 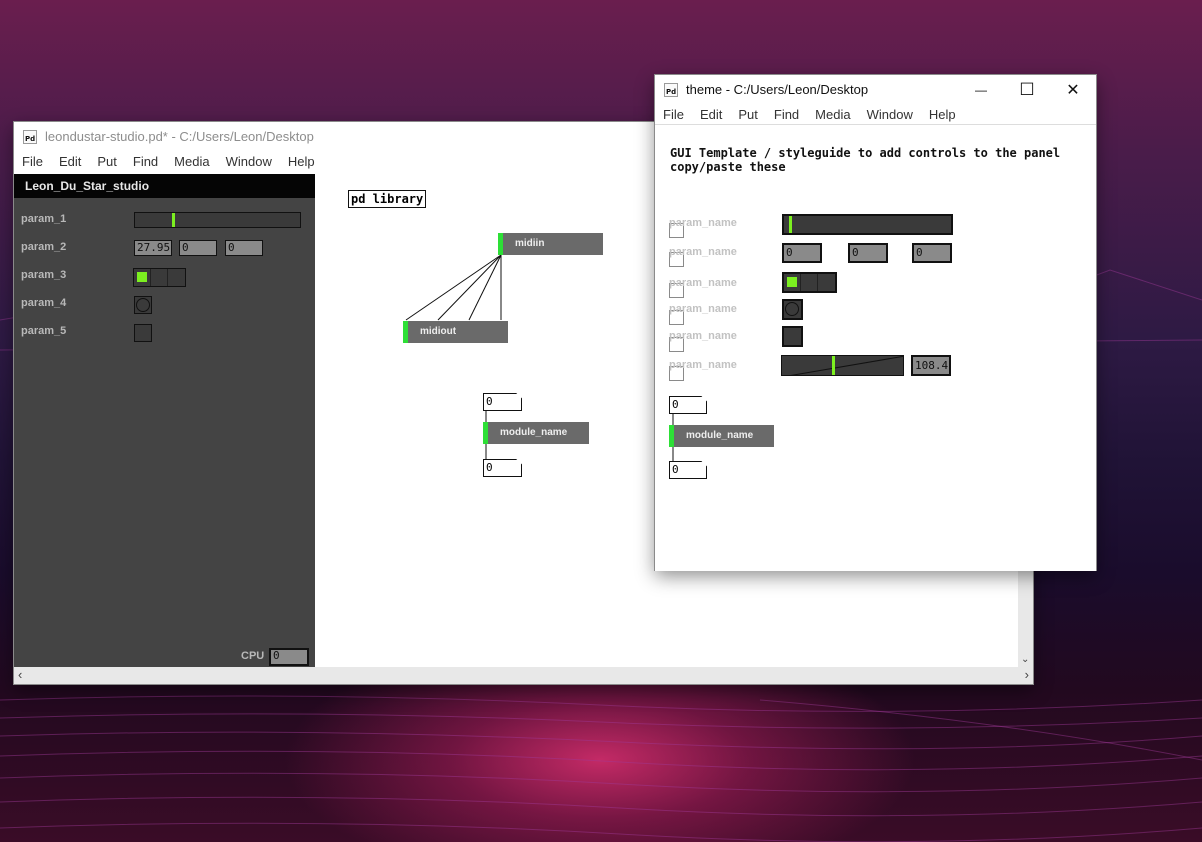 What do you see at coordinates (703, 309) in the screenshot?
I see `row-4-param-label: param_name` at bounding box center [703, 309].